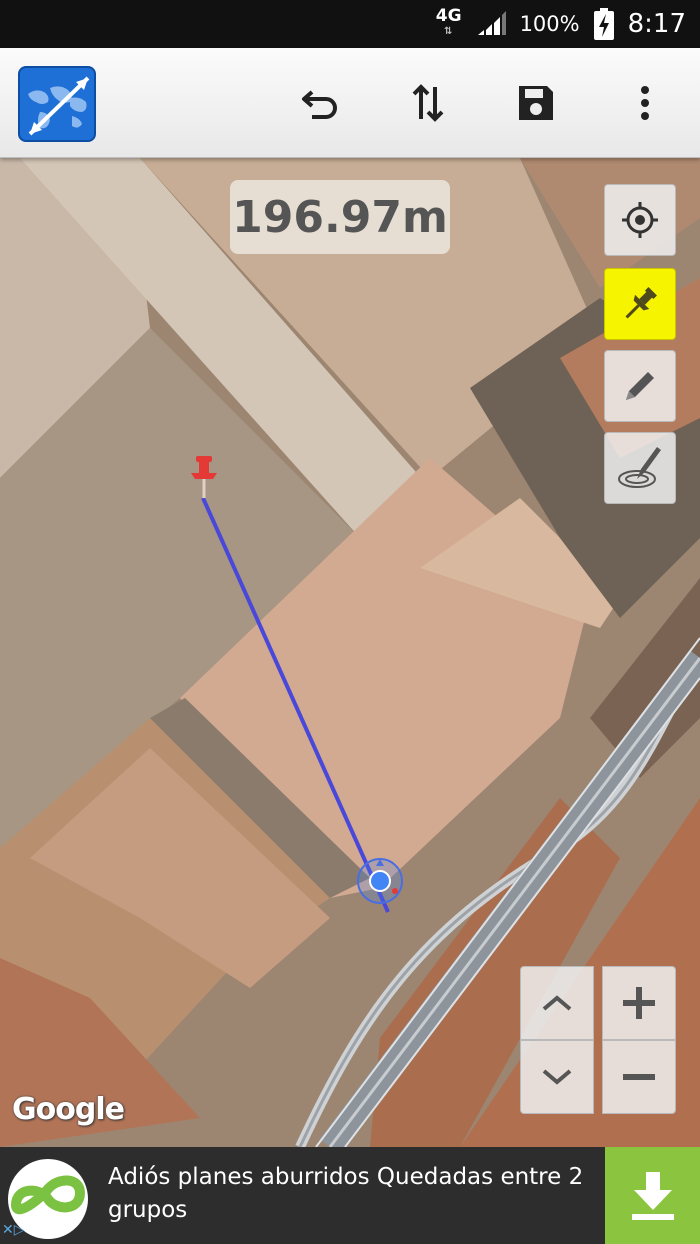  I want to click on distance-readout: 196.97m, so click(340, 217).